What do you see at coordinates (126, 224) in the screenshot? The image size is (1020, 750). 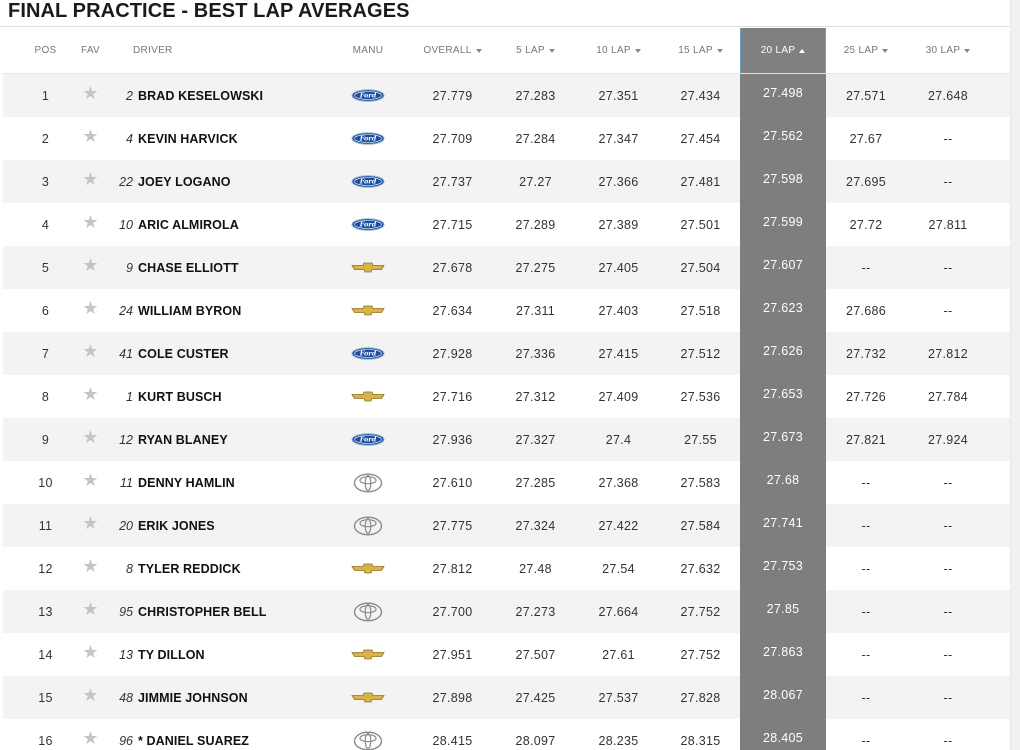 I see `car-number: 10` at bounding box center [126, 224].